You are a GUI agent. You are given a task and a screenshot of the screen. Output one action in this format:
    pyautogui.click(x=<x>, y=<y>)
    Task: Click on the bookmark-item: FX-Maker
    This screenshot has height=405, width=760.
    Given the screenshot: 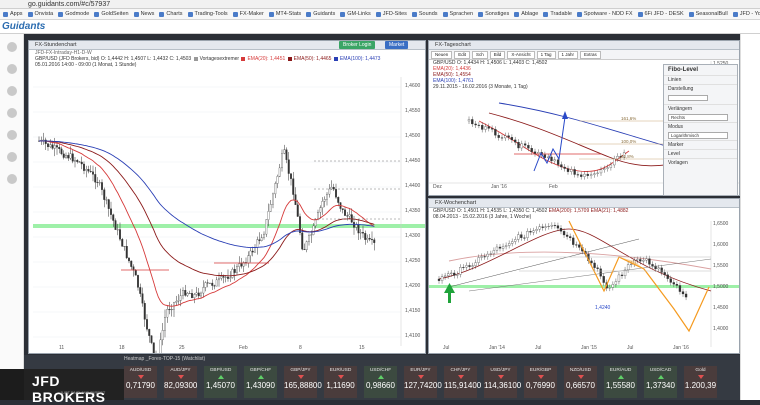 What is the action you would take?
    pyautogui.click(x=251, y=14)
    